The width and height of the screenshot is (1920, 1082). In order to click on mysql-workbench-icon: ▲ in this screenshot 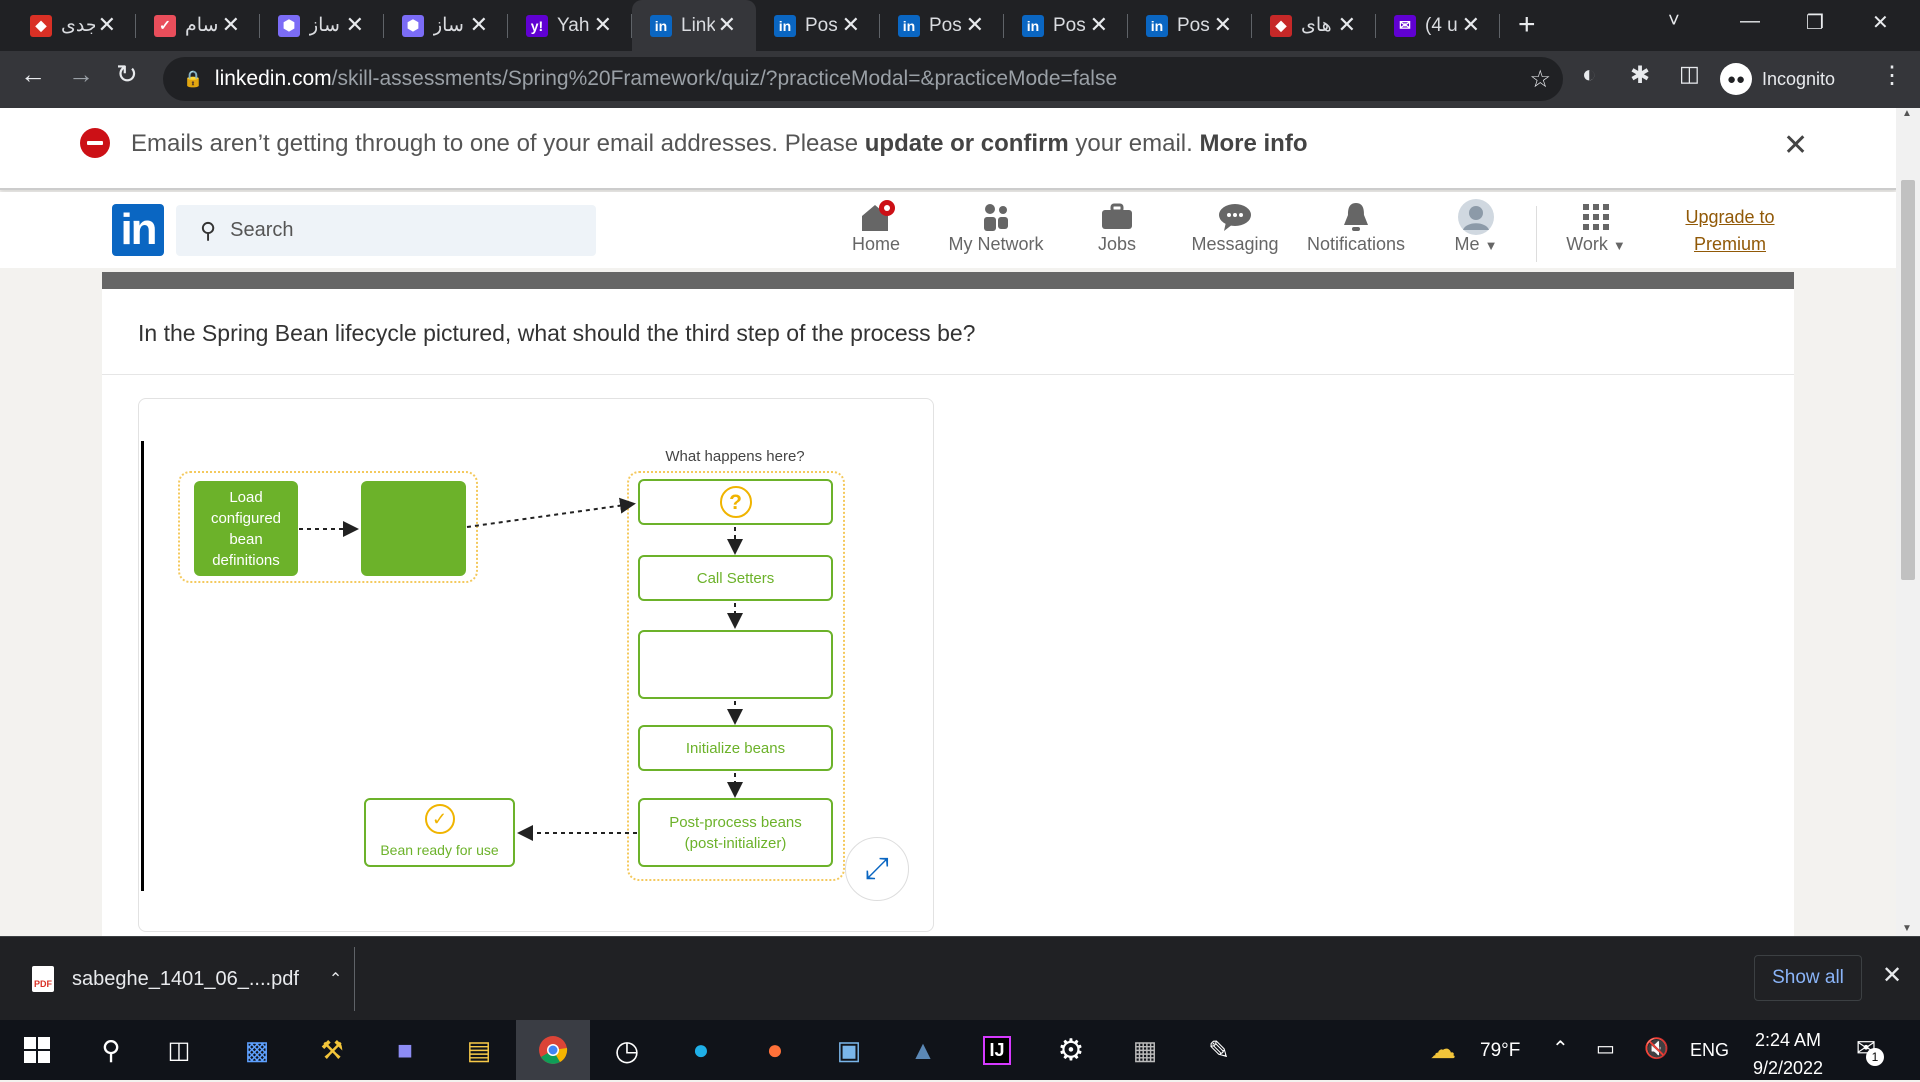, I will do `click(923, 1050)`.